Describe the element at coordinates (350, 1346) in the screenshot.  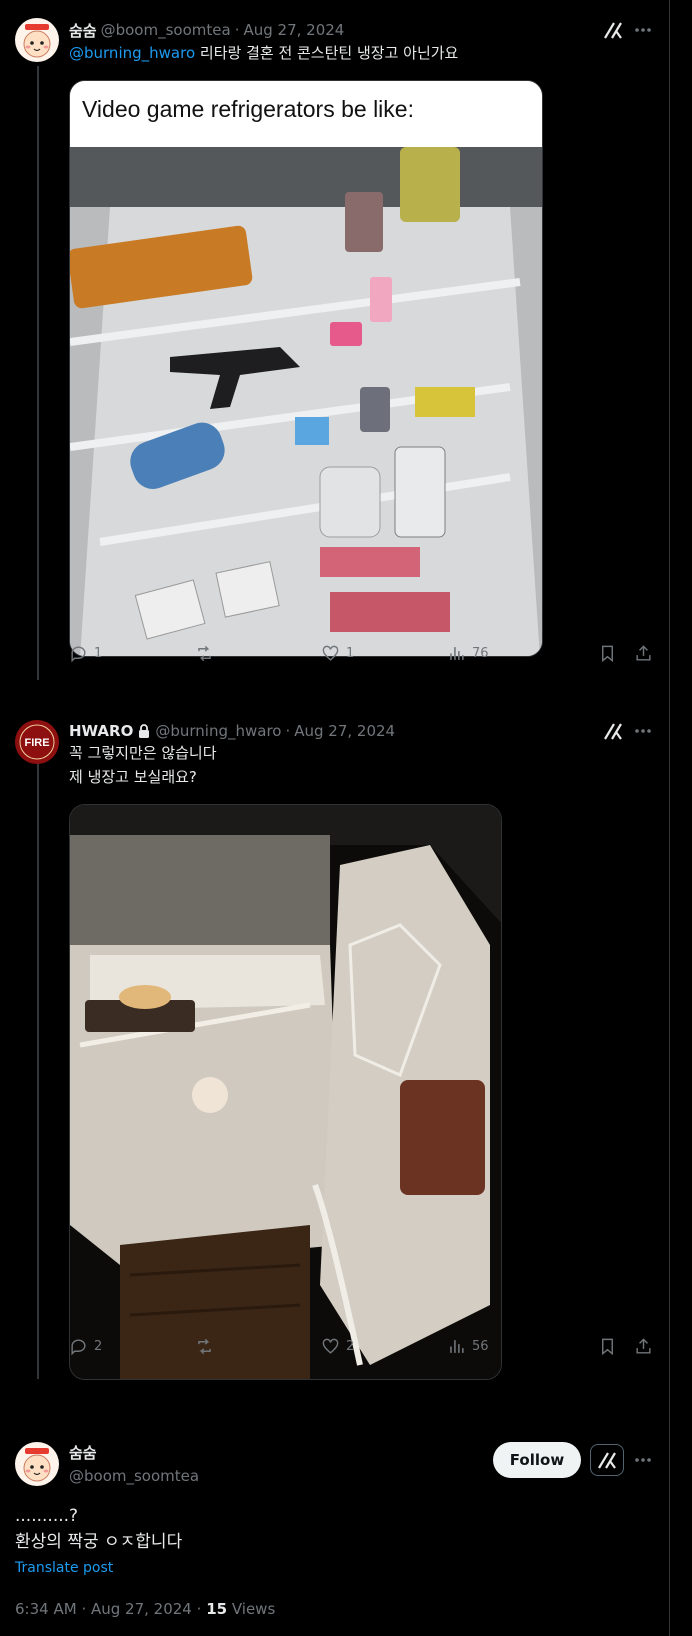
I see `like-count: 2` at that location.